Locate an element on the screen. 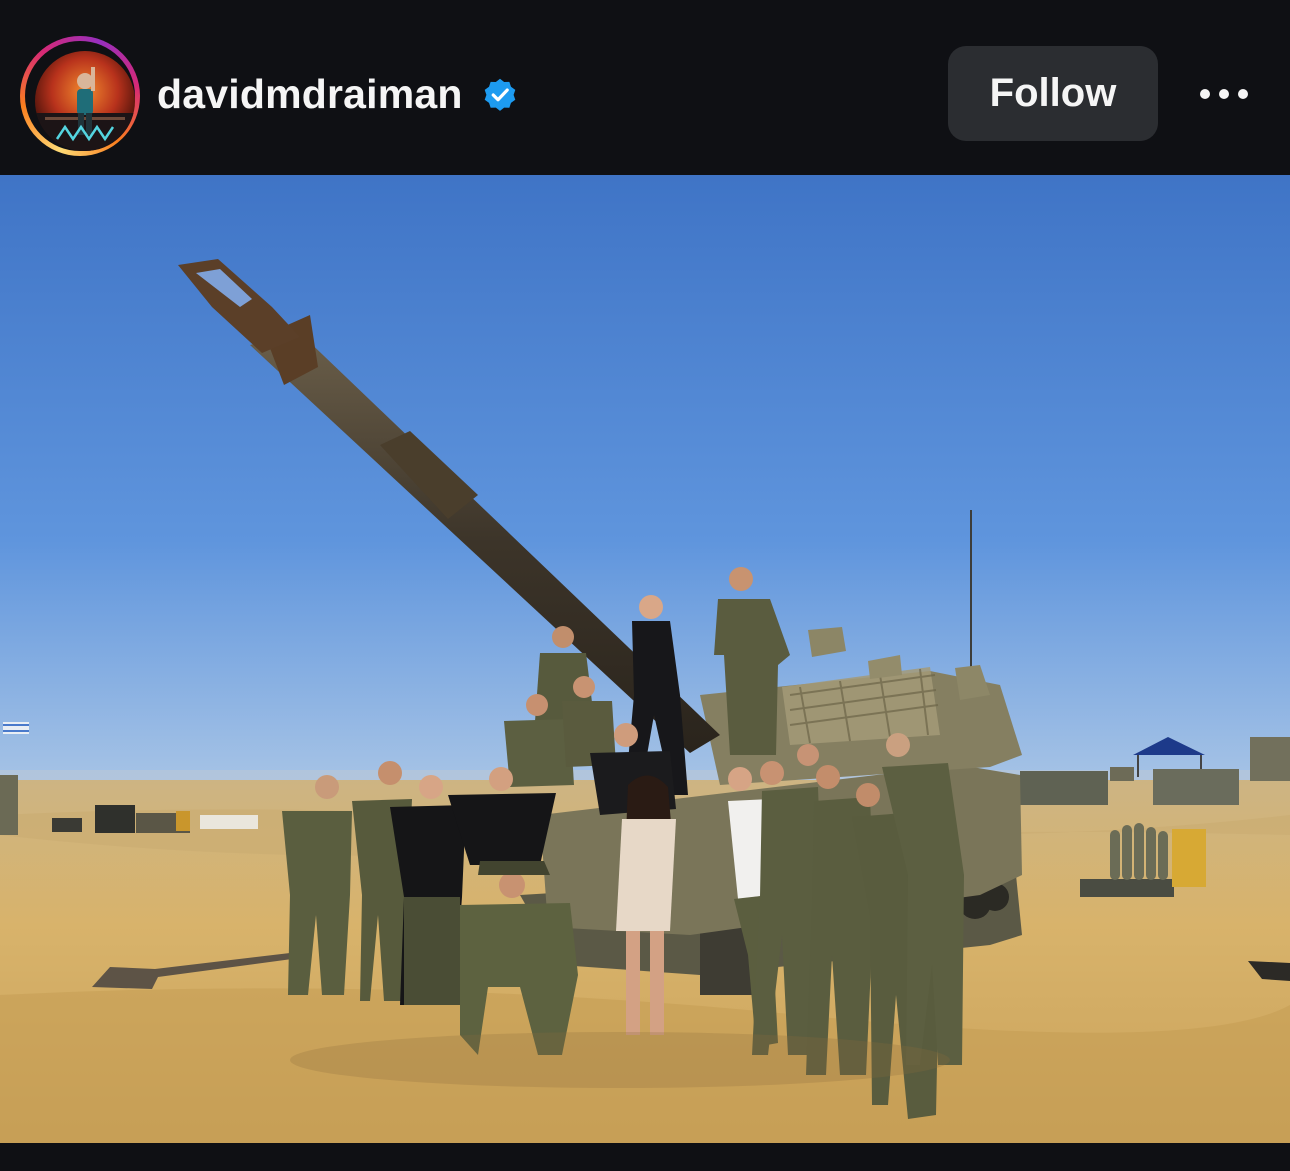  story-ring is located at coordinates (80, 96).